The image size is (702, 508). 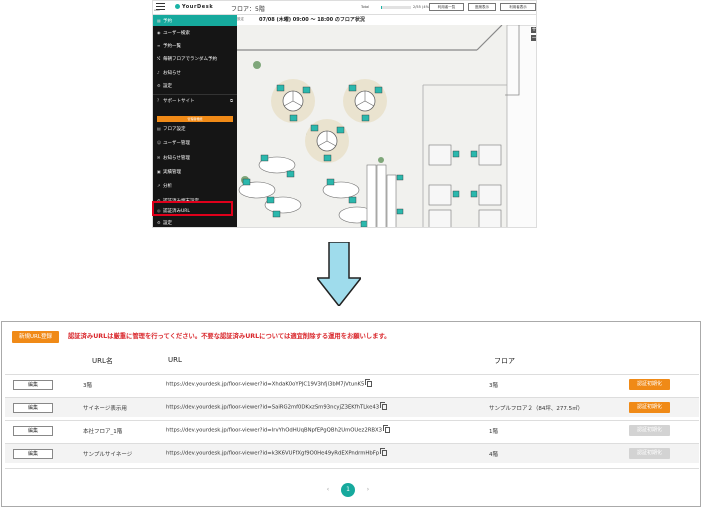 I want to click on bell-icon: ♪, so click(x=158, y=72).